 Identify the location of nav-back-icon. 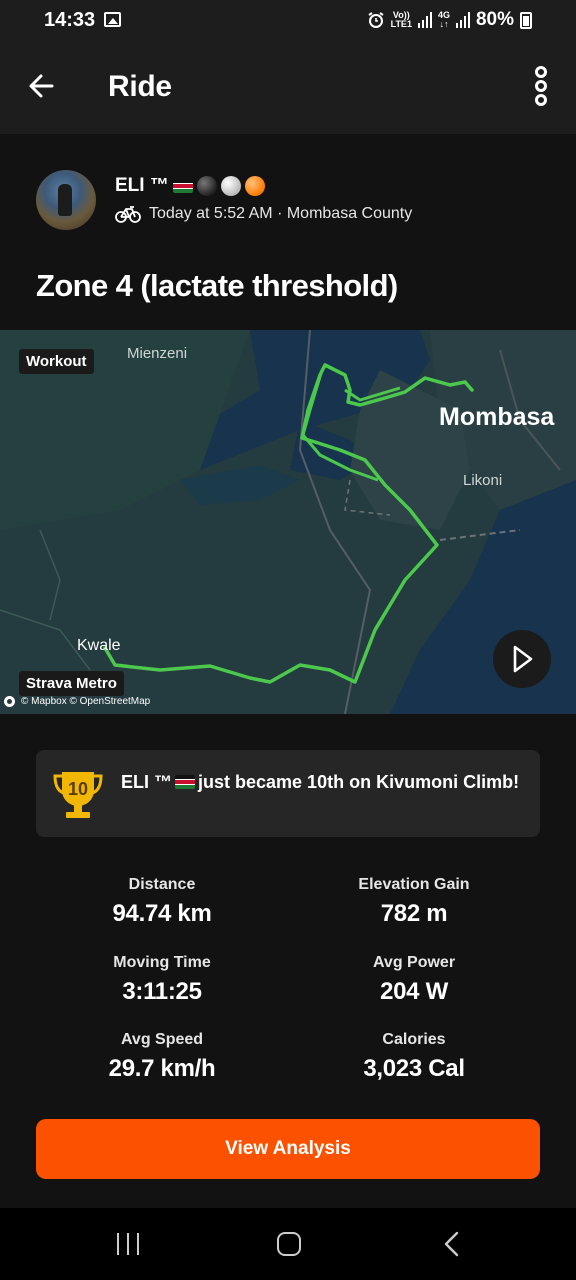
(452, 1244).